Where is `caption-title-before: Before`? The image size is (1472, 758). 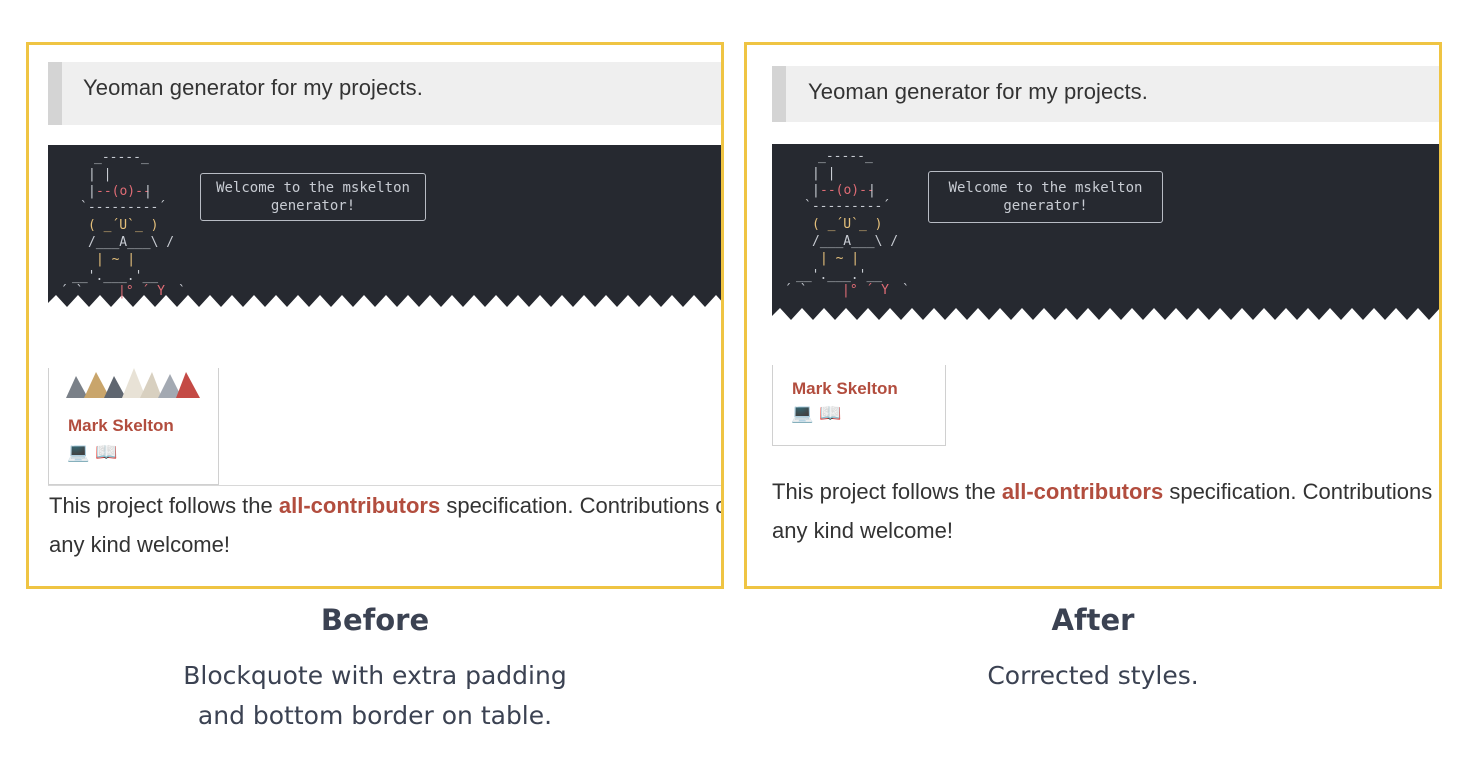
caption-title-before: Before is located at coordinates (375, 620).